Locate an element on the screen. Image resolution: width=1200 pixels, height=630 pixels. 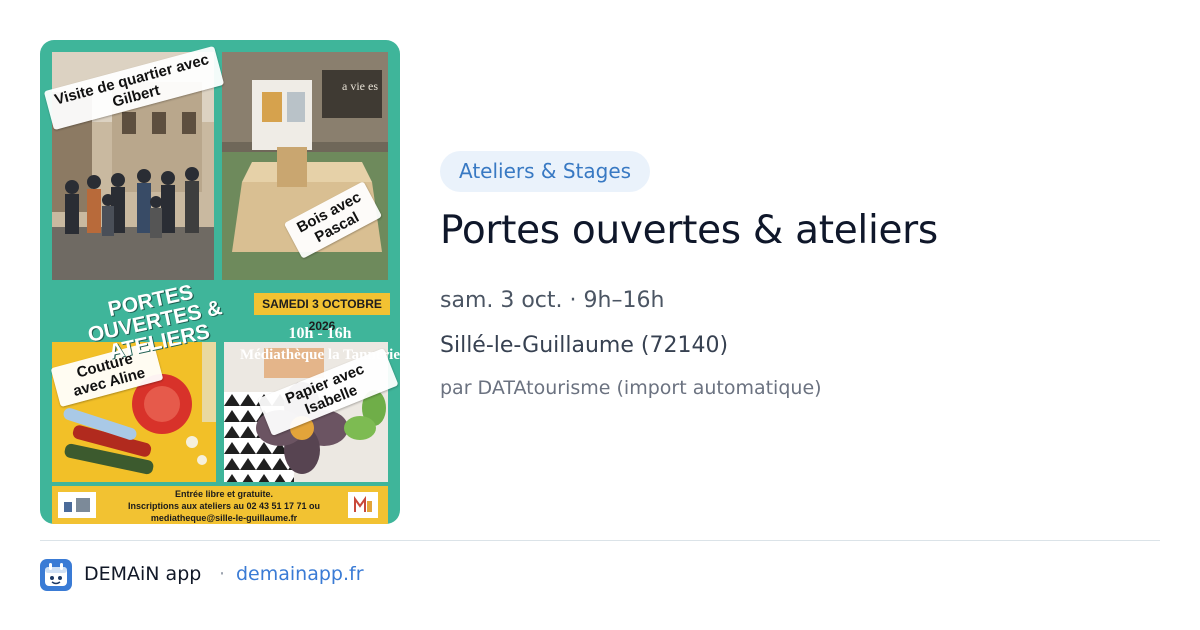
event-source: par DATAtourisme (import automatique) is located at coordinates (631, 388).